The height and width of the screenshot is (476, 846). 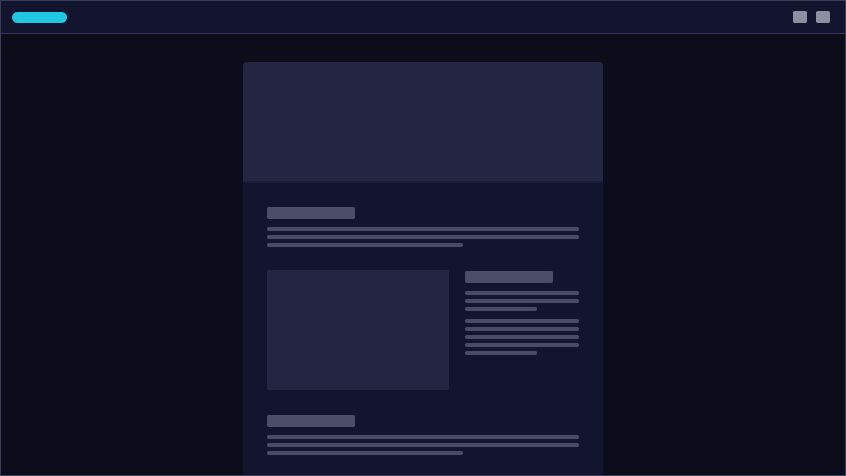 I want to click on divider, so click(x=423, y=182).